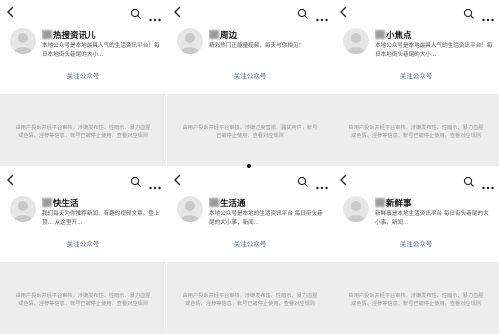 Image resolution: width=499 pixels, height=334 pixels. Describe the element at coordinates (74, 36) in the screenshot. I see `account-name-text: 热搜资讯儿` at that location.